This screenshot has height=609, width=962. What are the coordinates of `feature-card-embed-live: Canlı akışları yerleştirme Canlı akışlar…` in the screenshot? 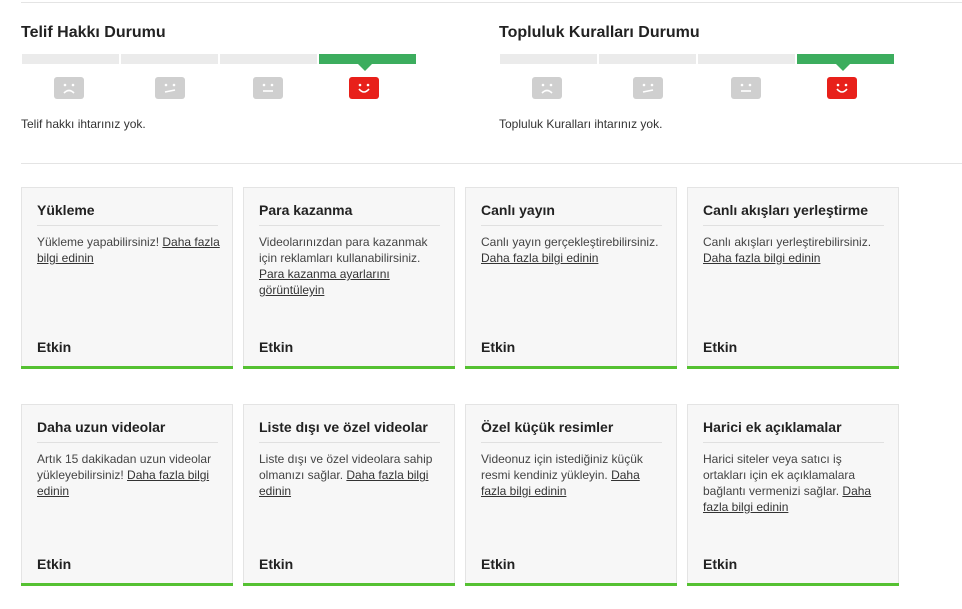 It's located at (793, 278).